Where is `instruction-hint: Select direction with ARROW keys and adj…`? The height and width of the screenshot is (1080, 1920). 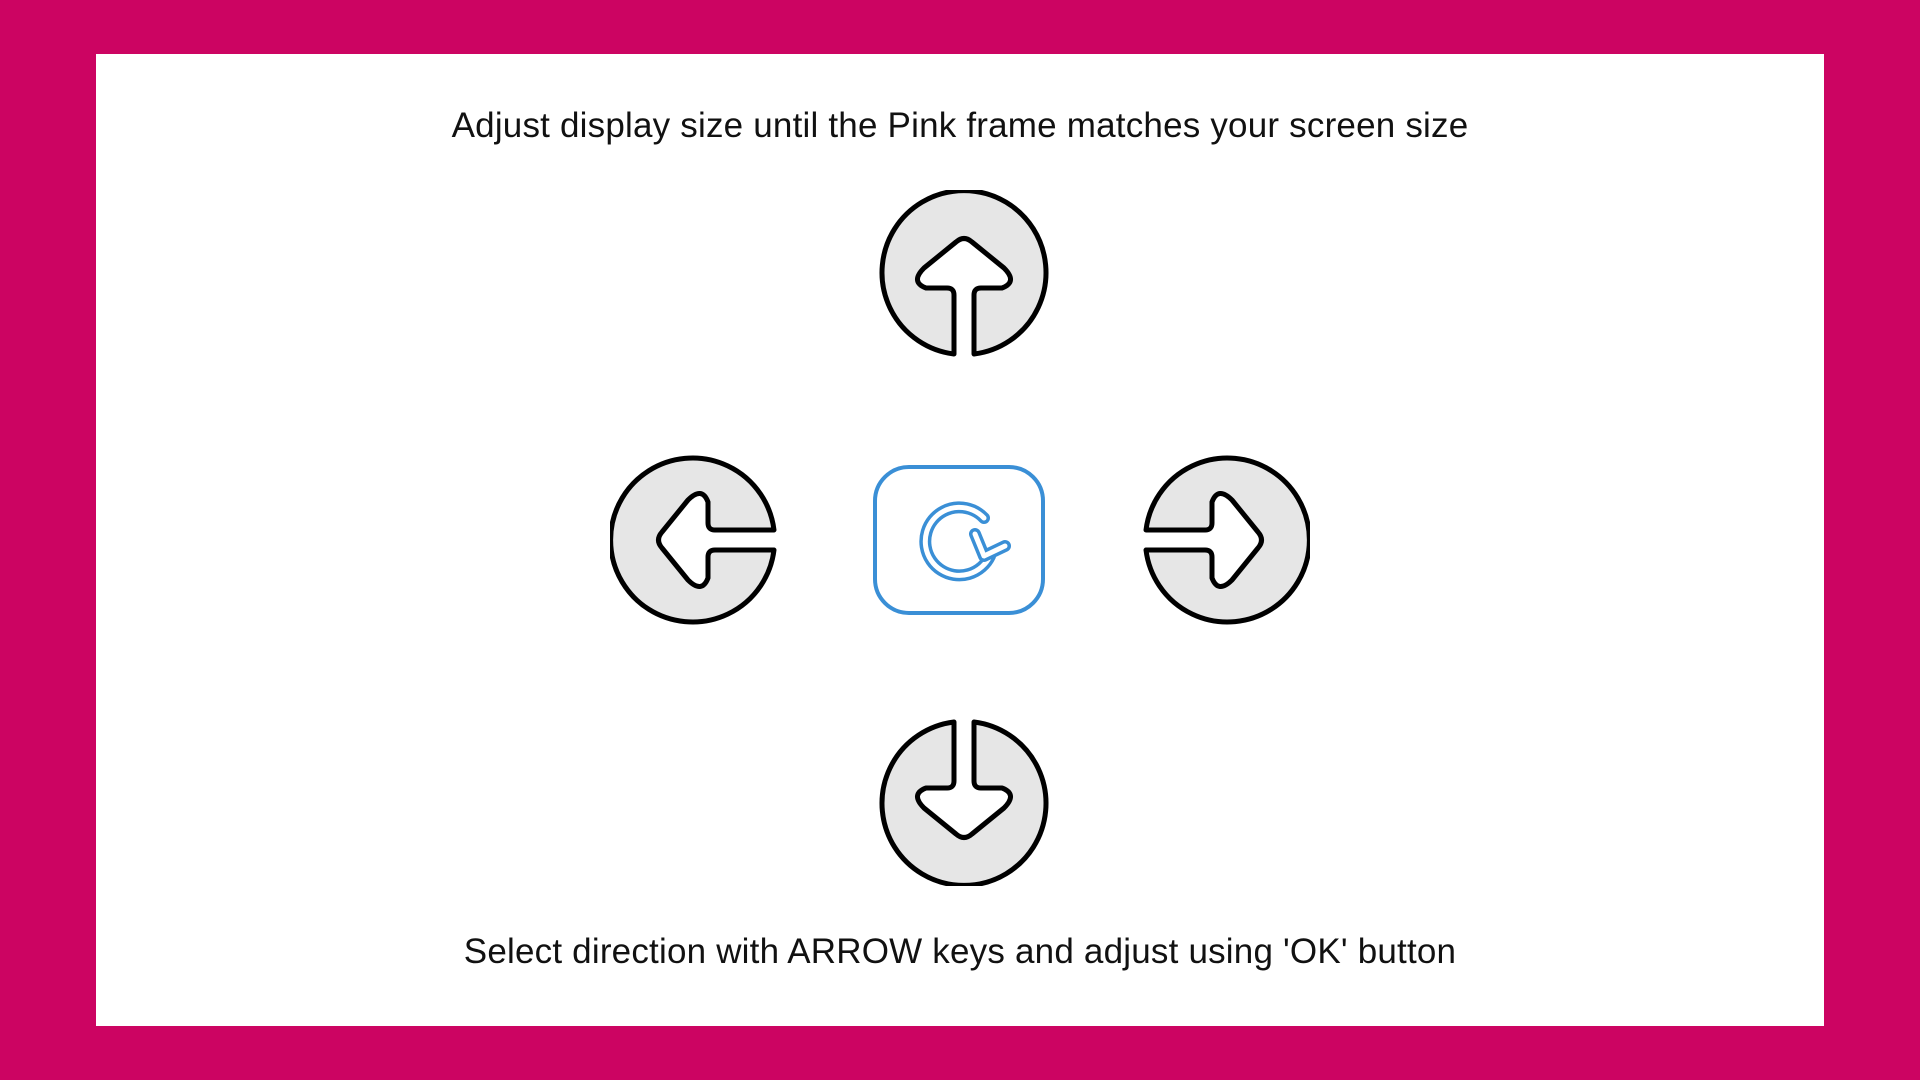
instruction-hint: Select direction with ARROW keys and adj… is located at coordinates (960, 951).